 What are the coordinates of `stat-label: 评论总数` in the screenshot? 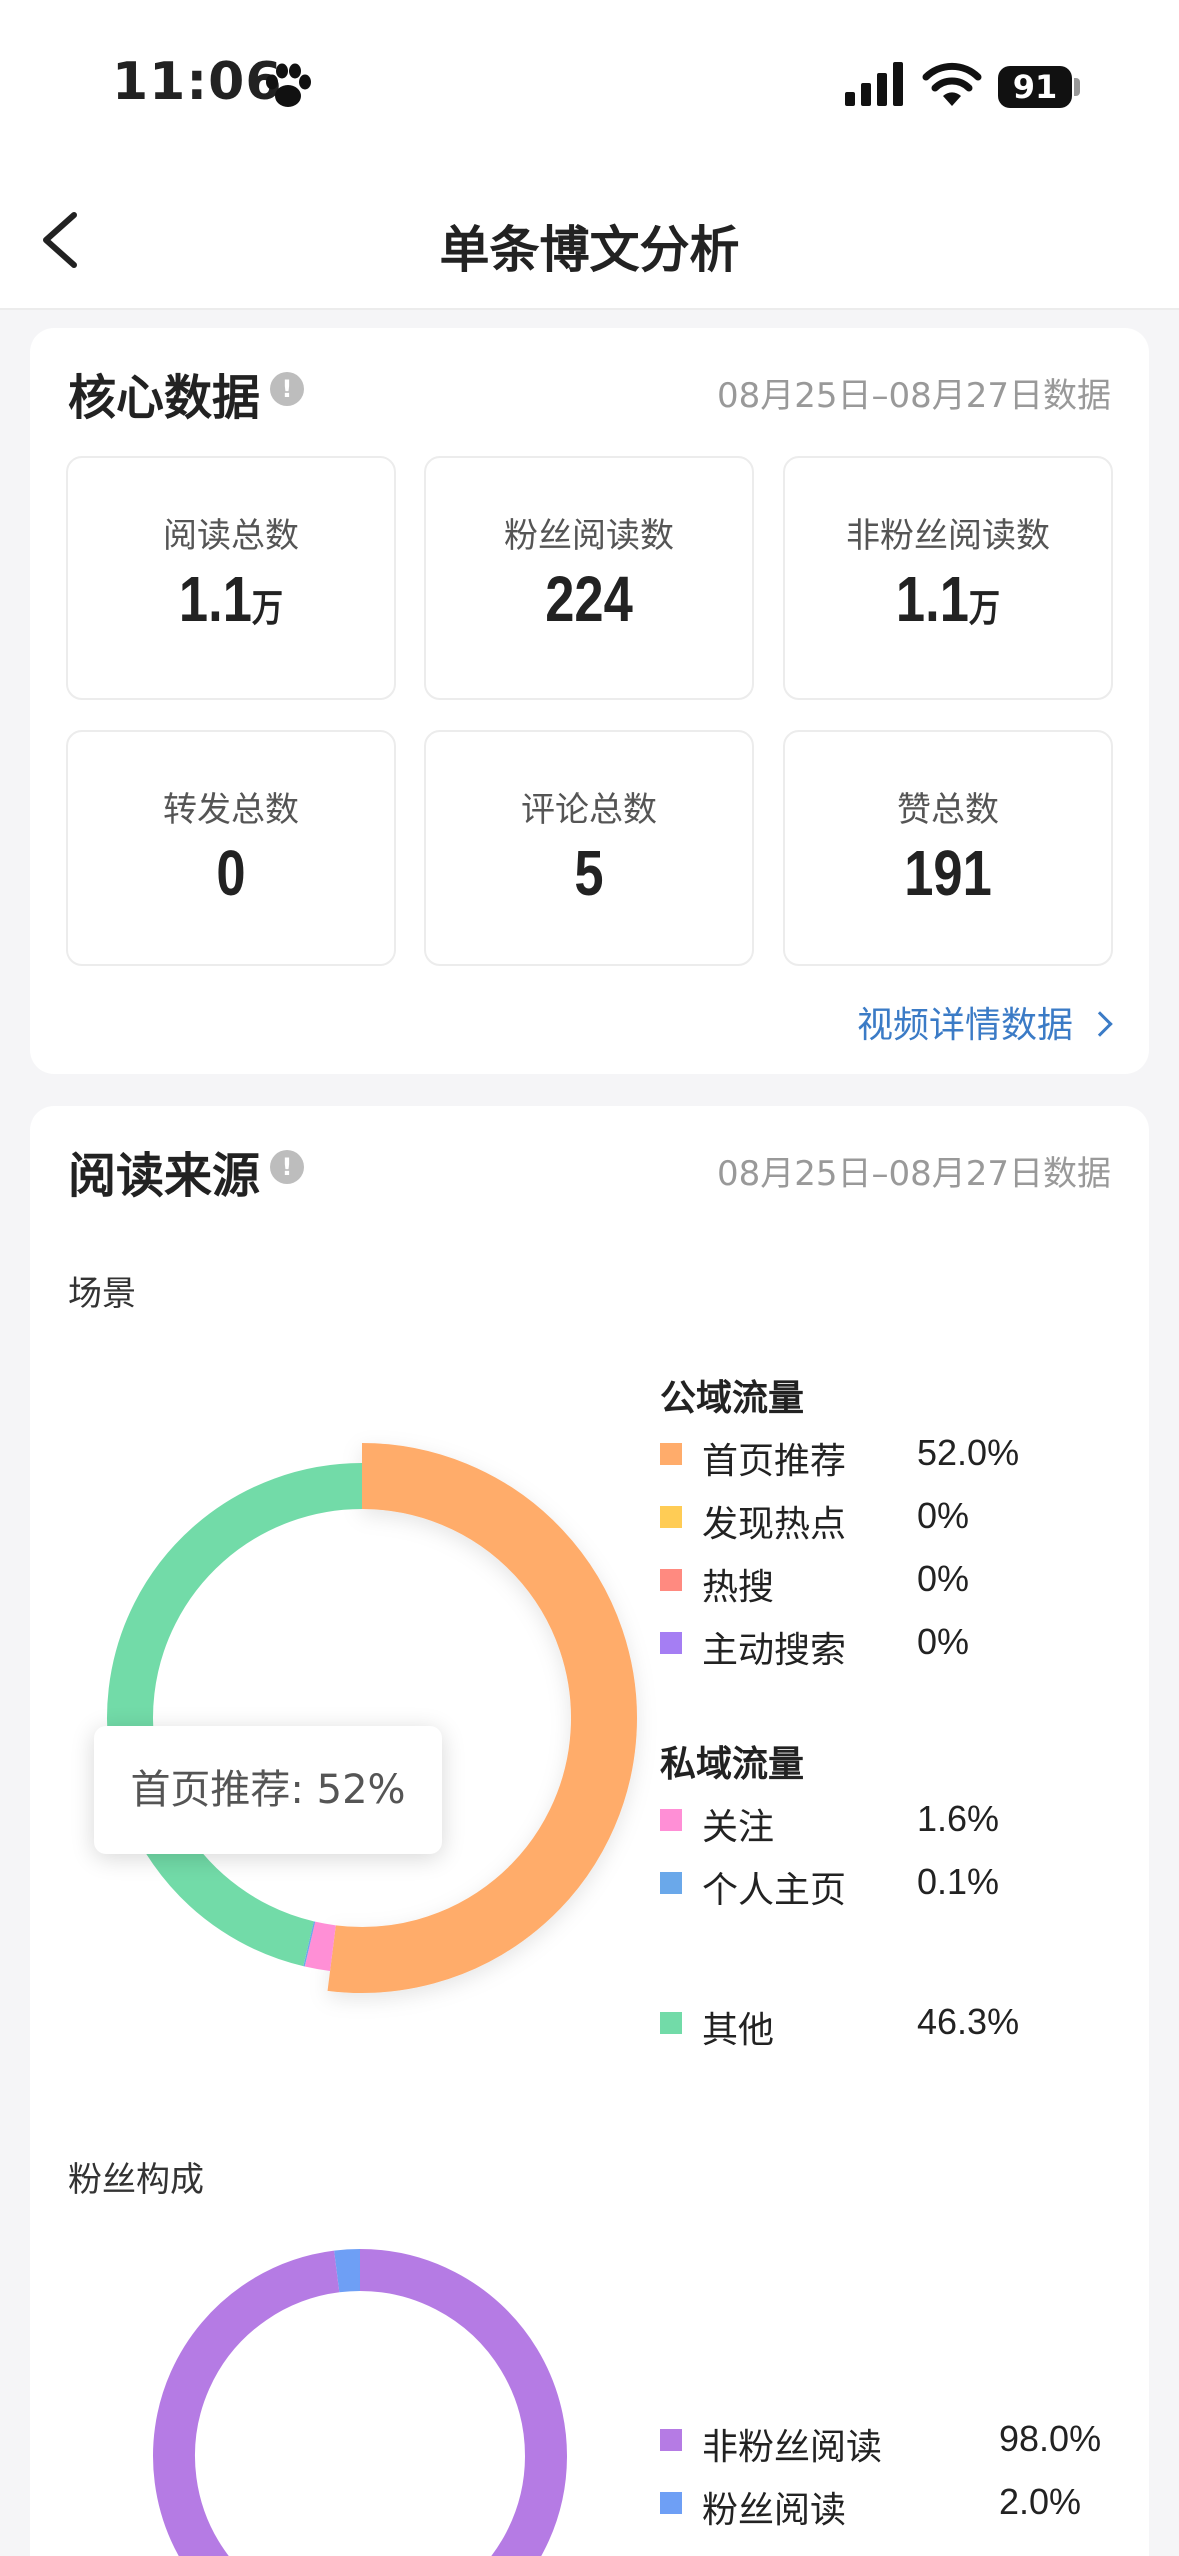 It's located at (589, 810).